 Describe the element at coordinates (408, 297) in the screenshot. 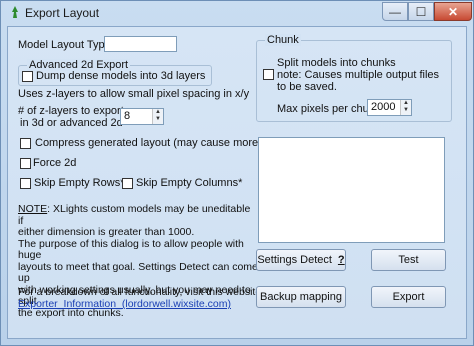

I see `export-button: Export` at that location.